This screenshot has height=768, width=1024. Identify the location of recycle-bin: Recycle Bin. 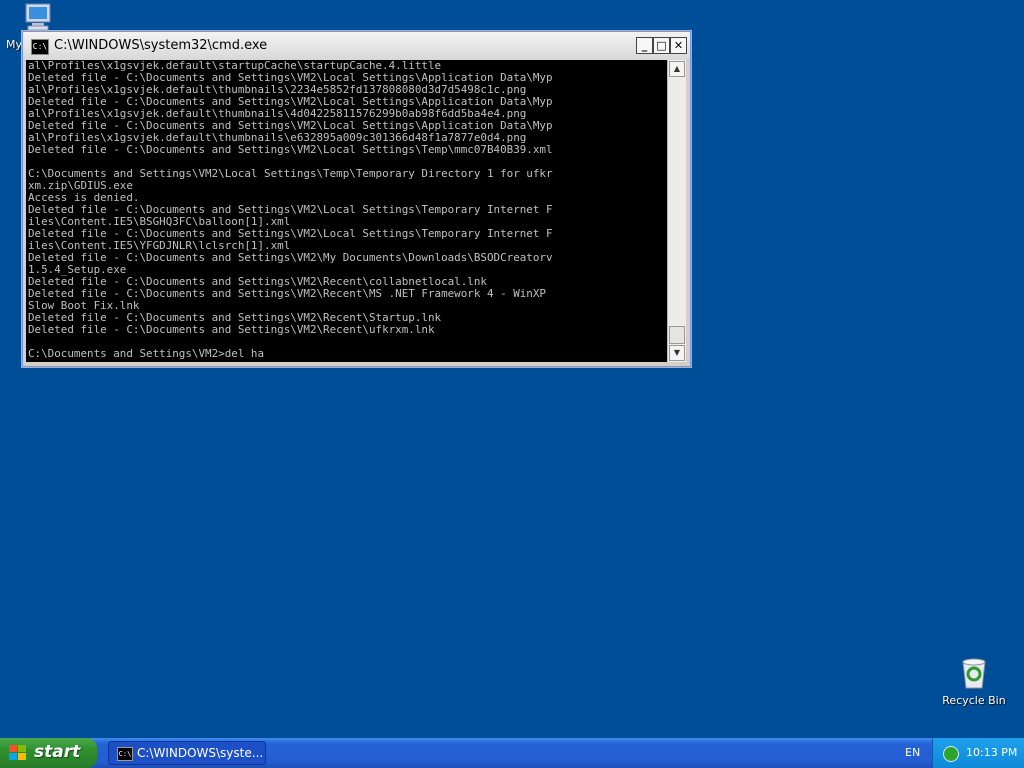
(974, 681).